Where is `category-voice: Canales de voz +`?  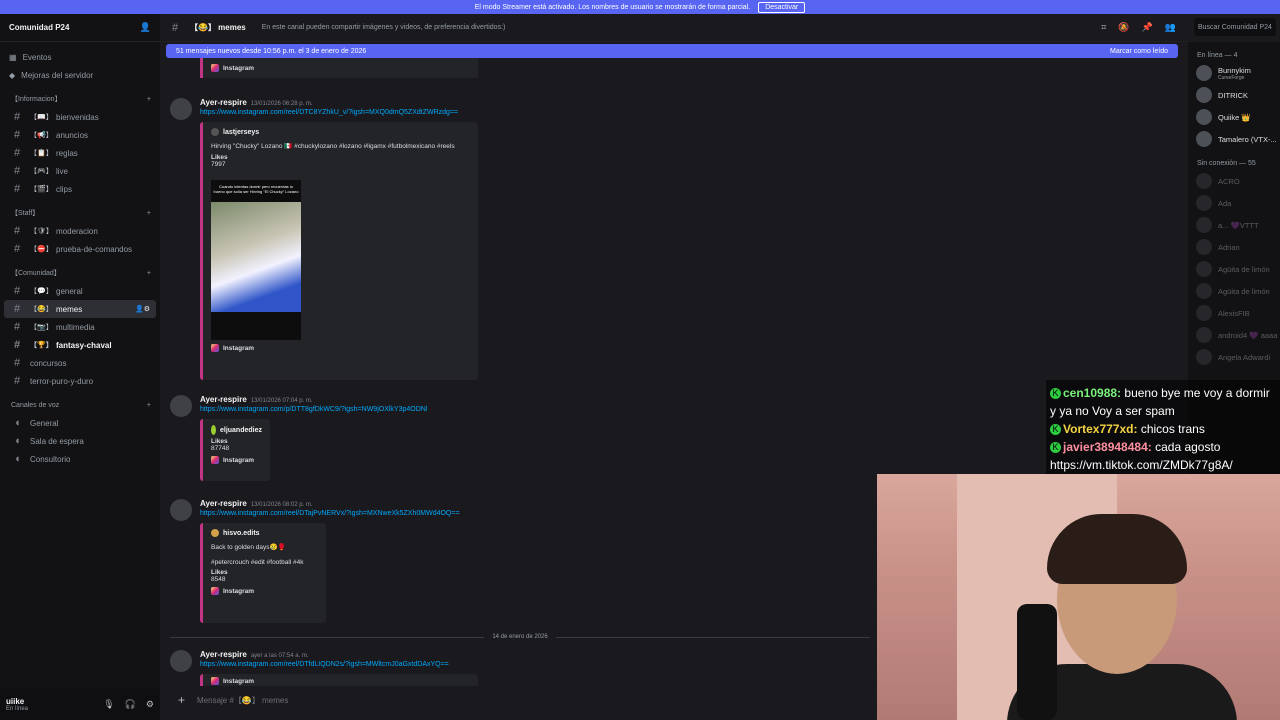 category-voice: Canales de voz + is located at coordinates (80, 405).